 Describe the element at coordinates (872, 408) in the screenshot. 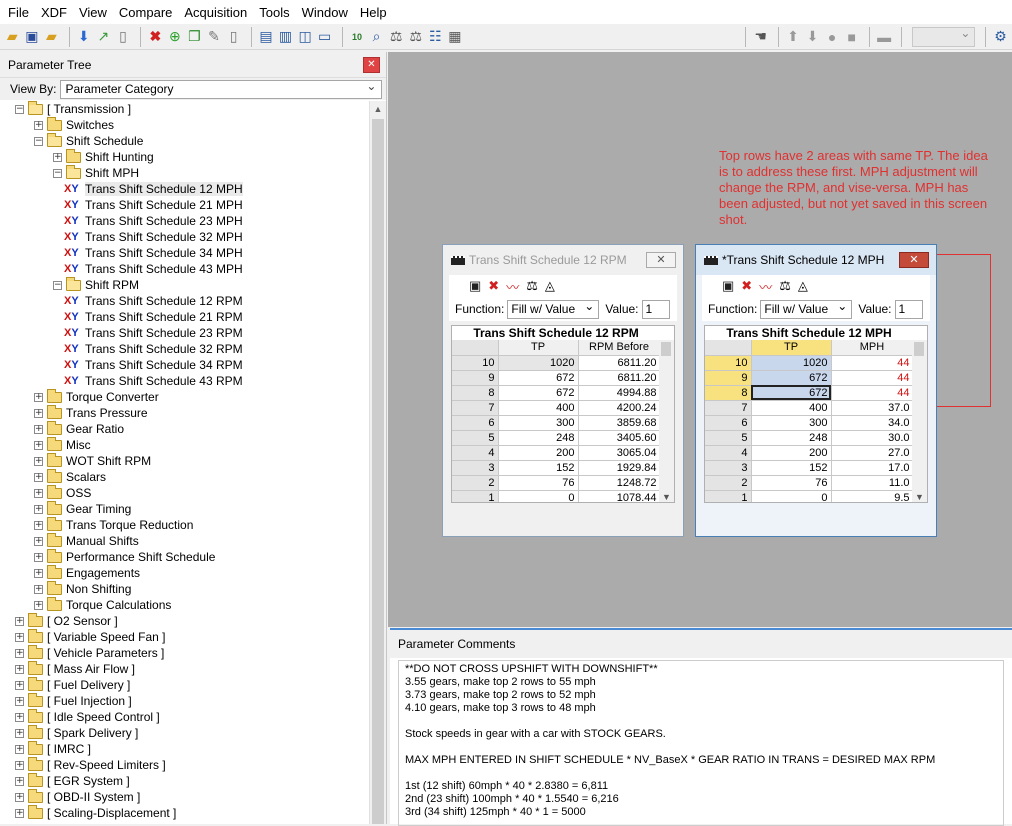

I see `value-cell: 37.0` at that location.